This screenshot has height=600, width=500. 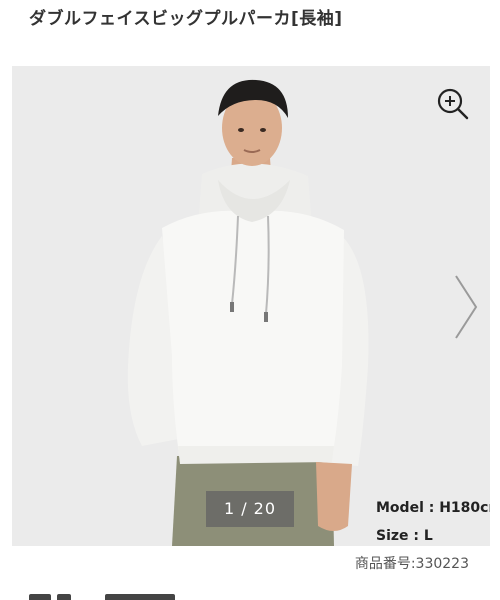 I want to click on chevron-right-icon, so click(x=466, y=307).